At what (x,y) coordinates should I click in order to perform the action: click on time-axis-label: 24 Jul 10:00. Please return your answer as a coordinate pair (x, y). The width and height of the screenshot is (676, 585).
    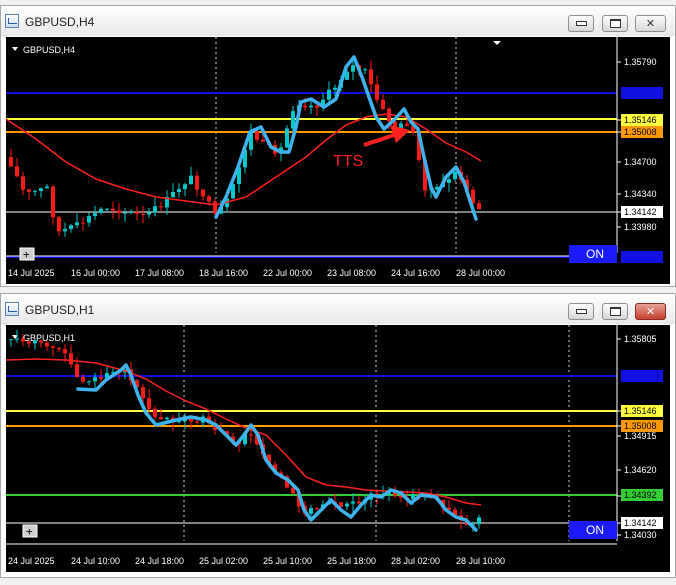
    Looking at the image, I should click on (95, 561).